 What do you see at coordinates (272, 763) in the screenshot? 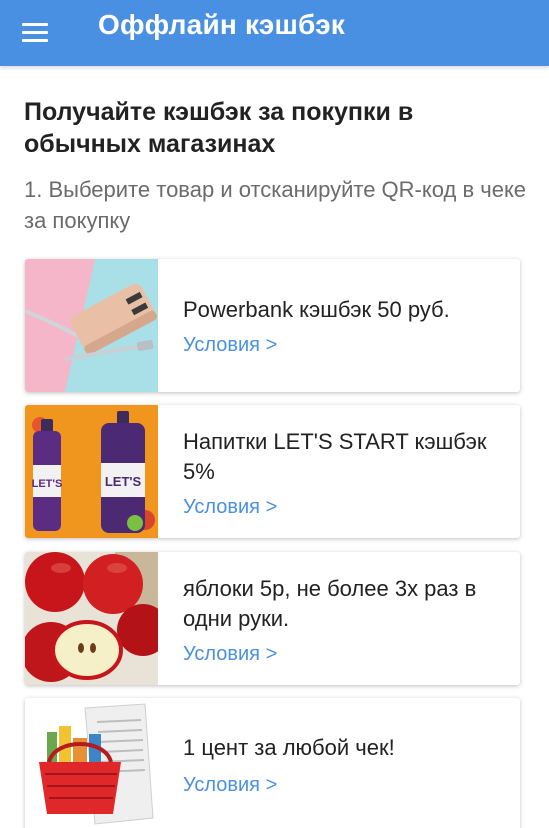
I see `offer-card-receipt: 1 цент за любой чек! Условия >` at bounding box center [272, 763].